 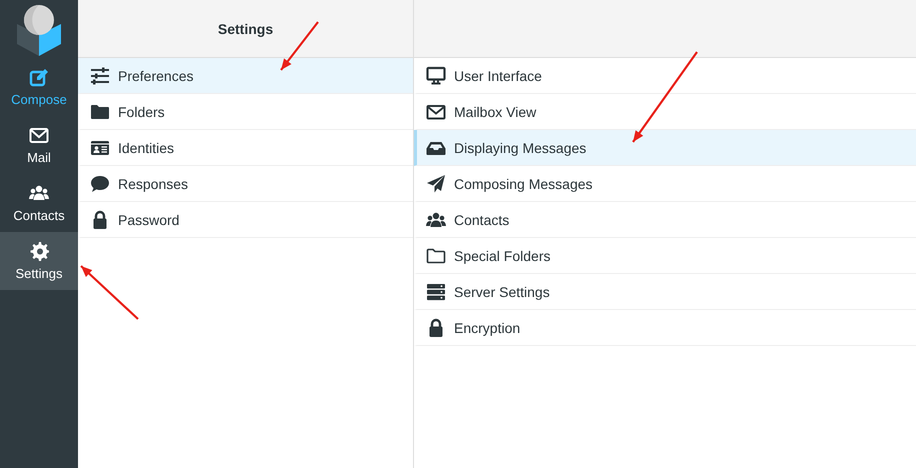 What do you see at coordinates (245, 76) in the screenshot?
I see `list-item: Preferences` at bounding box center [245, 76].